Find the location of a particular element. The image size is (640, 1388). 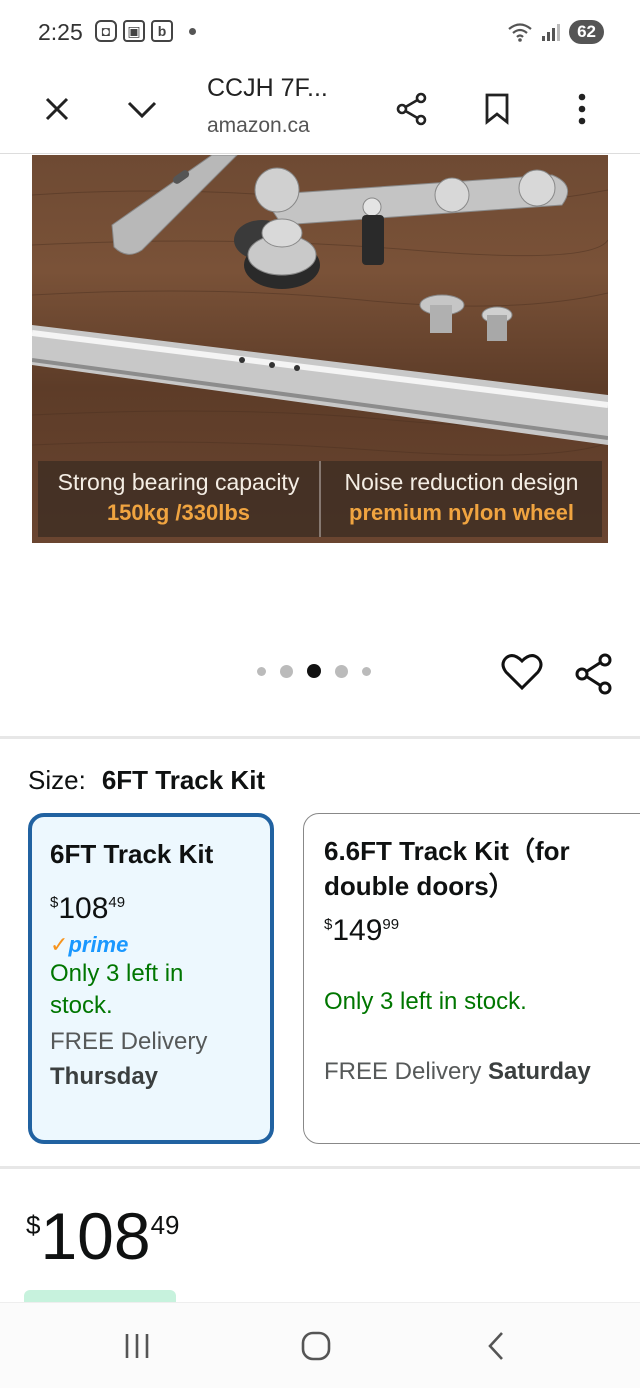

option-price: $14999 is located at coordinates (457, 931).